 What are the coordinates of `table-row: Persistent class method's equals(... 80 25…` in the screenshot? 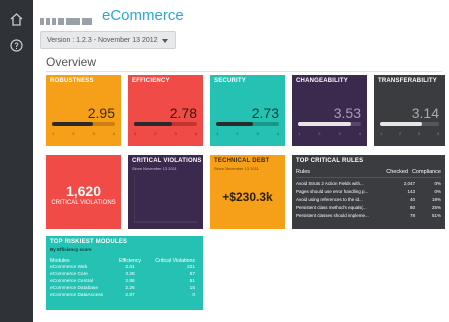 It's located at (368, 207).